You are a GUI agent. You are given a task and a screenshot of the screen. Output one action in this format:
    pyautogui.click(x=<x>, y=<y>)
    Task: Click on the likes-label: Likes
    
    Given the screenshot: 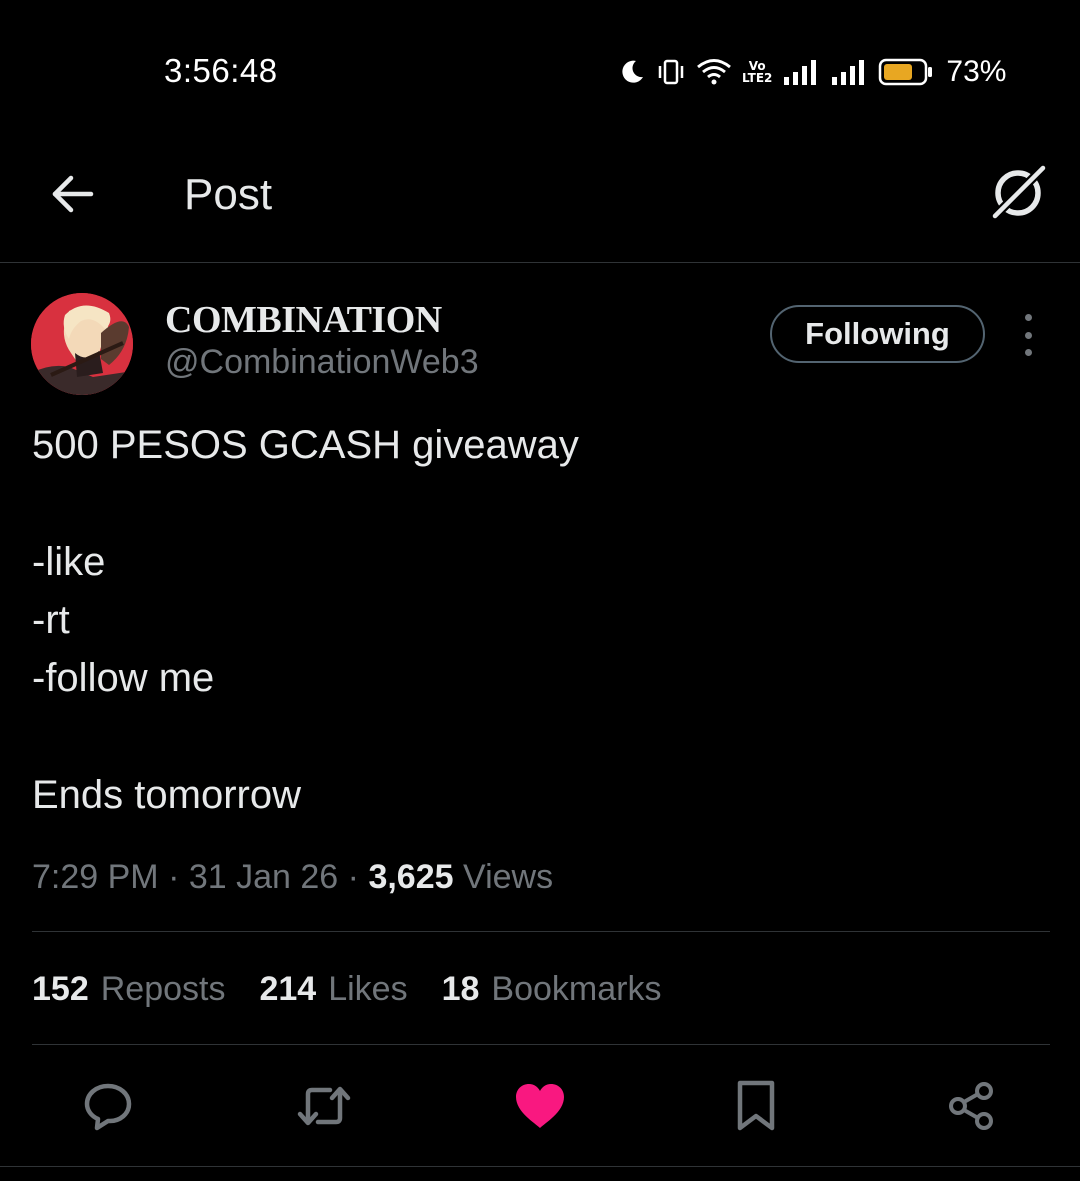 What is the action you would take?
    pyautogui.click(x=368, y=989)
    